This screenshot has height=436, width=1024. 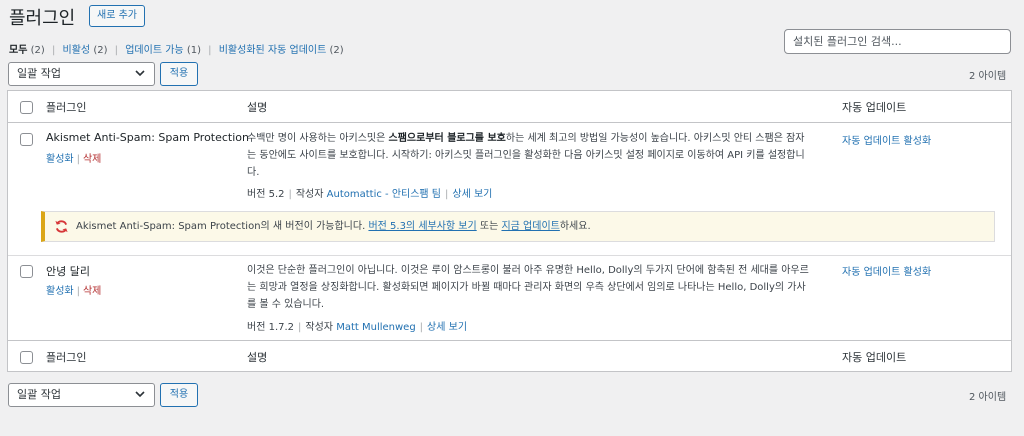 What do you see at coordinates (257, 107) in the screenshot?
I see `column-description: 설명` at bounding box center [257, 107].